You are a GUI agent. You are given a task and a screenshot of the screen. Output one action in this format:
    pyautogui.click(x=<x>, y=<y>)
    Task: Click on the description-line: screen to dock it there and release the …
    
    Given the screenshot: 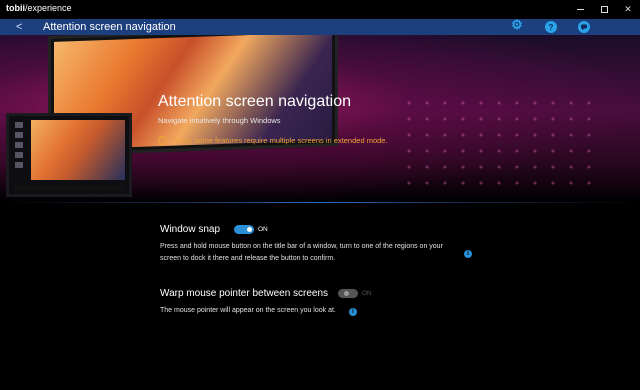 What is the action you would take?
    pyautogui.click(x=248, y=258)
    